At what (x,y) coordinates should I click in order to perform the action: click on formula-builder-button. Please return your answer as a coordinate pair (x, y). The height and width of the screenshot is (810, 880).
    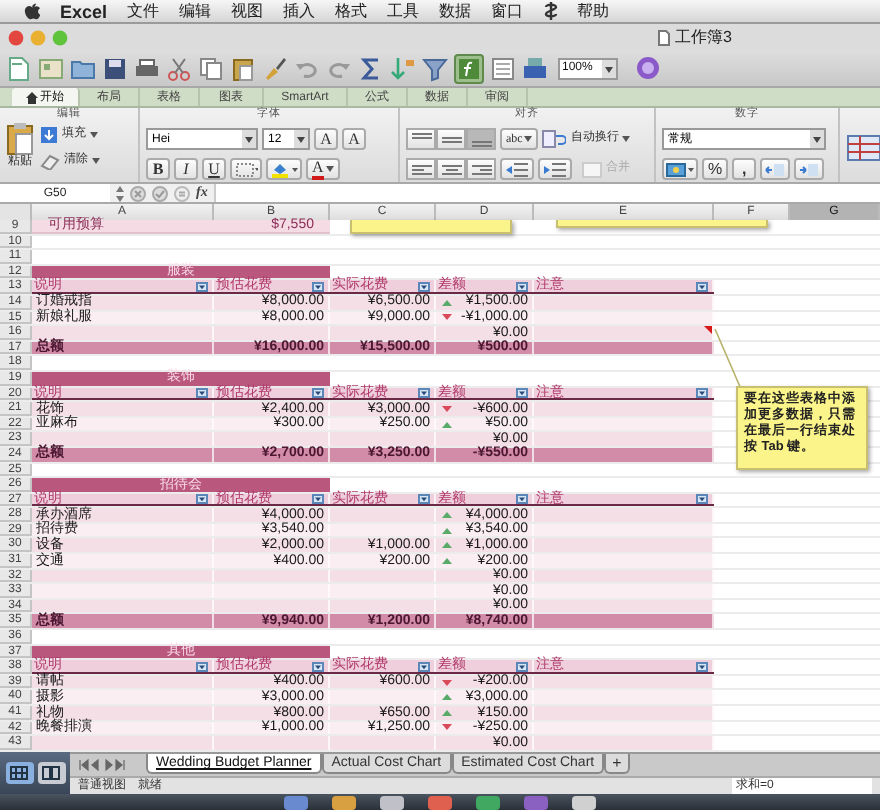
    Looking at the image, I should click on (469, 68).